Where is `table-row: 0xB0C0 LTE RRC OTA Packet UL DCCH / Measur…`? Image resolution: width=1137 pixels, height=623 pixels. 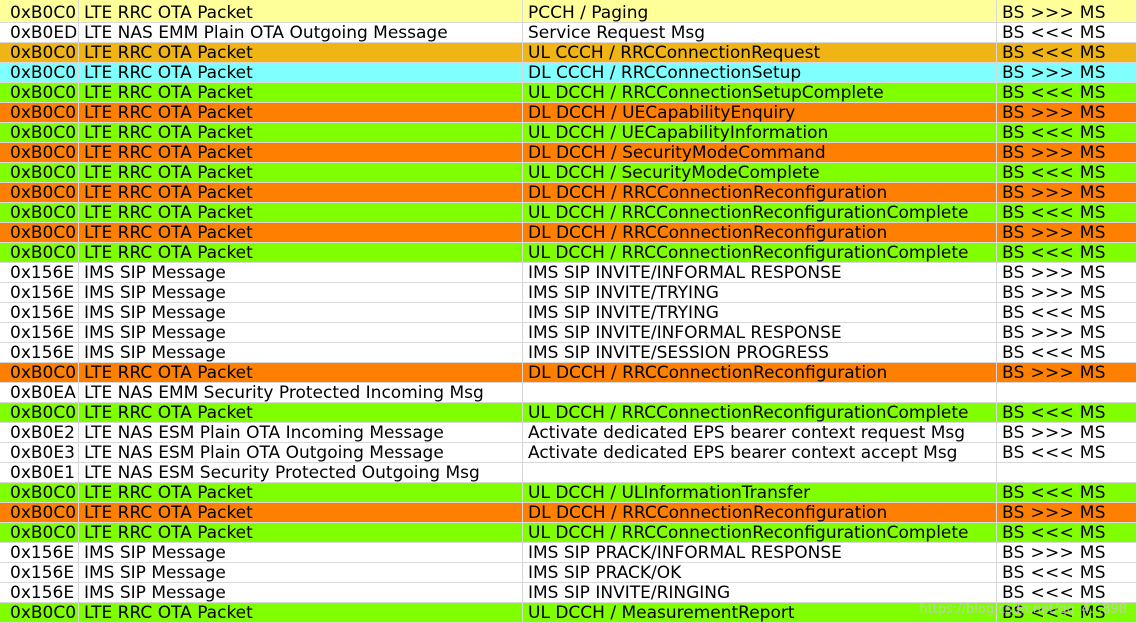
table-row: 0xB0C0 LTE RRC OTA Packet UL DCCH / Measur… is located at coordinates (568, 613).